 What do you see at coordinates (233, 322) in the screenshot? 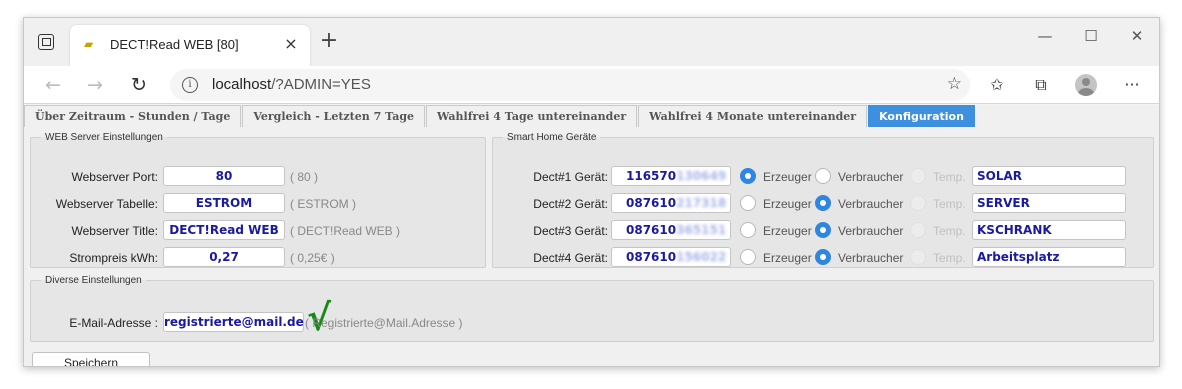
I see `email-input: registrierte@mail.de` at bounding box center [233, 322].